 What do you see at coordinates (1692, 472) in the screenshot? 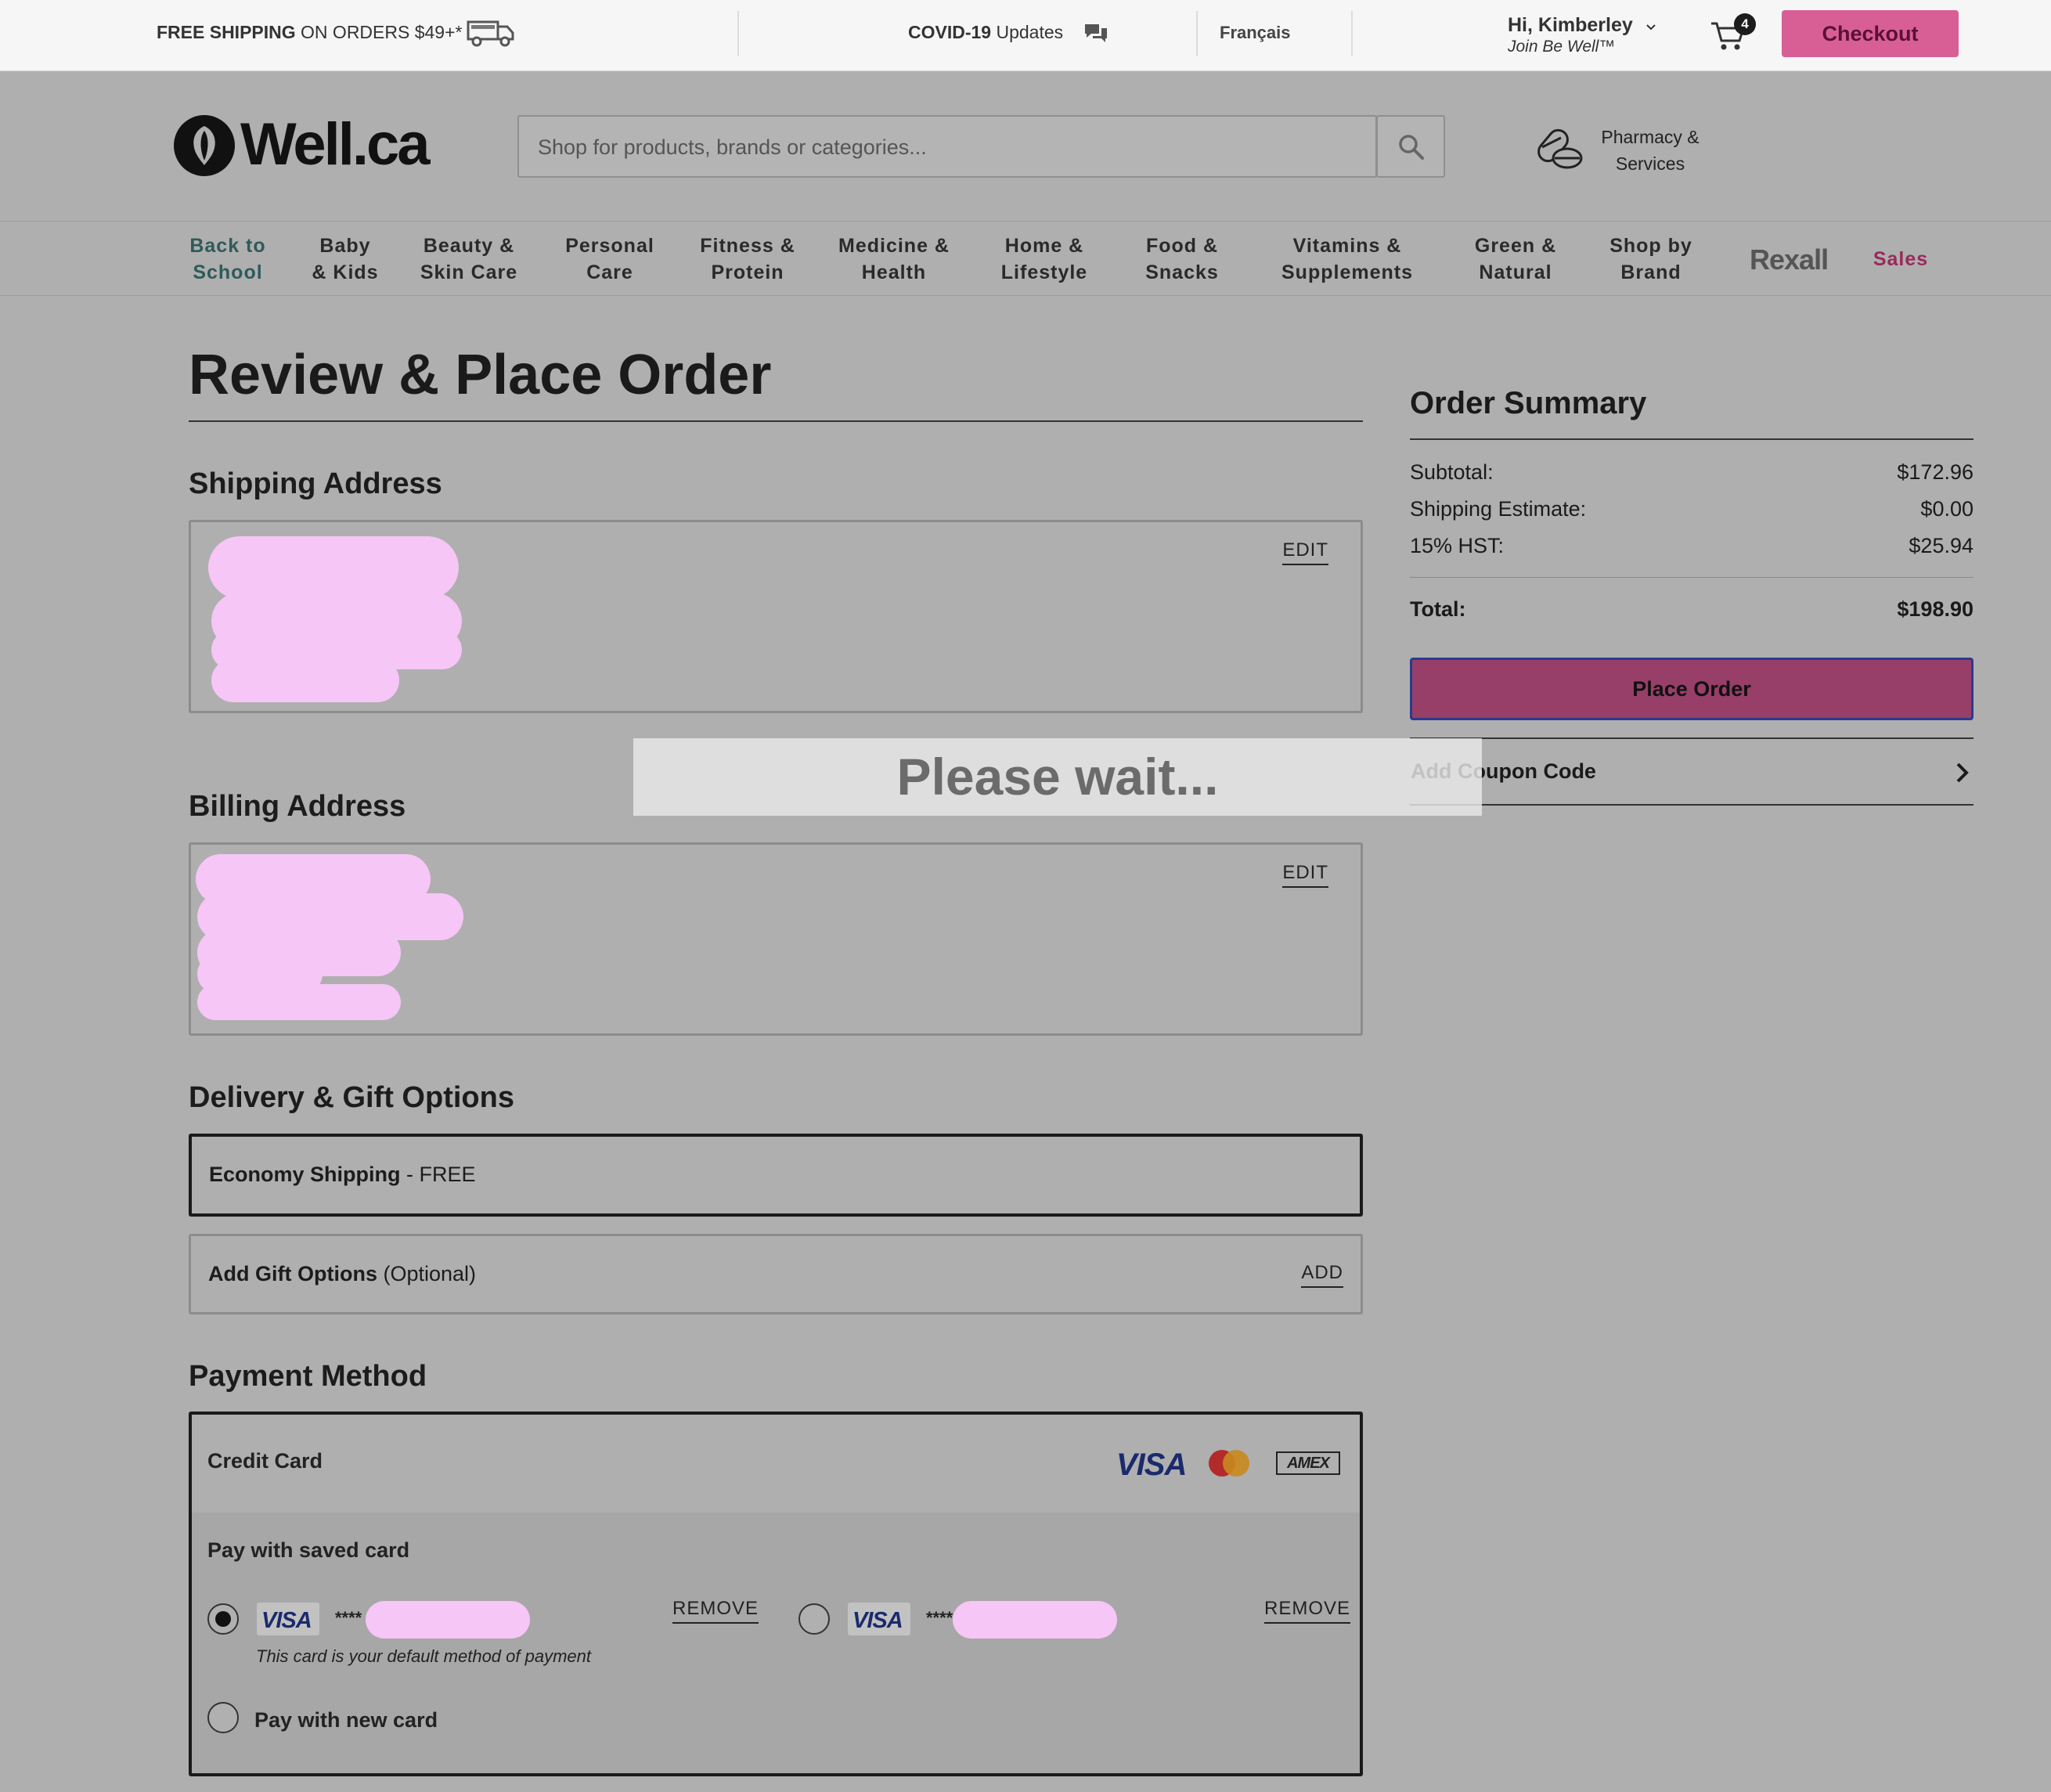
I see `subtotal-row: Subtotal: $172.96` at bounding box center [1692, 472].